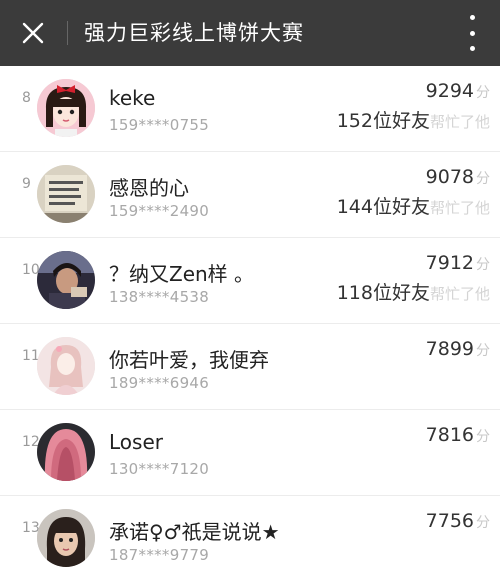  I want to click on score: 9078 分, so click(458, 177).